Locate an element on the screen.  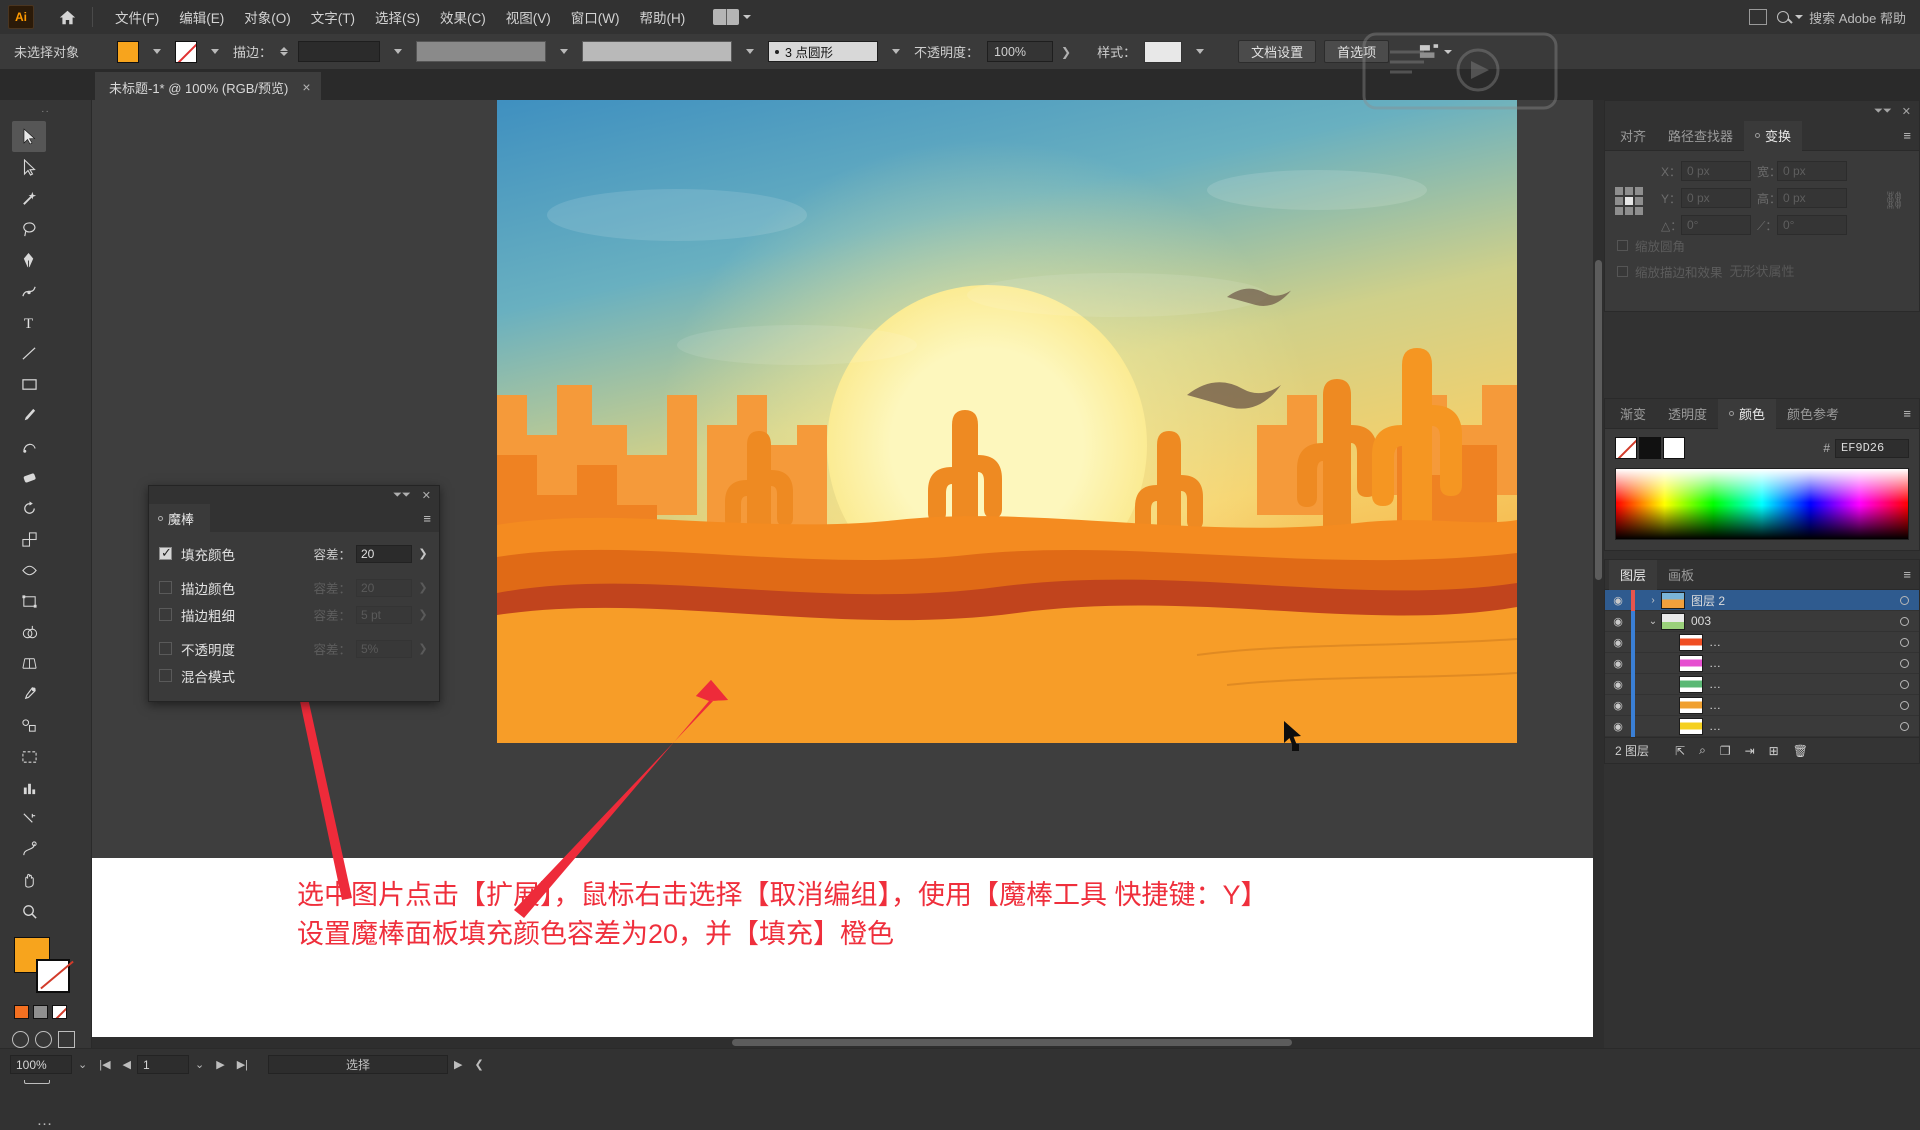
tab-align: 对齐 is located at coordinates (1633, 136).